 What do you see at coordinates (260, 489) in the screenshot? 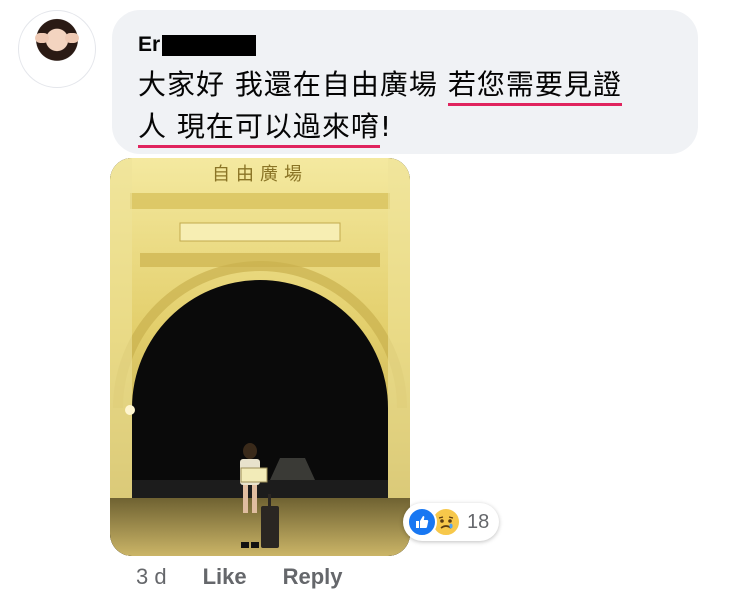
I see `distant-skyline` at bounding box center [260, 489].